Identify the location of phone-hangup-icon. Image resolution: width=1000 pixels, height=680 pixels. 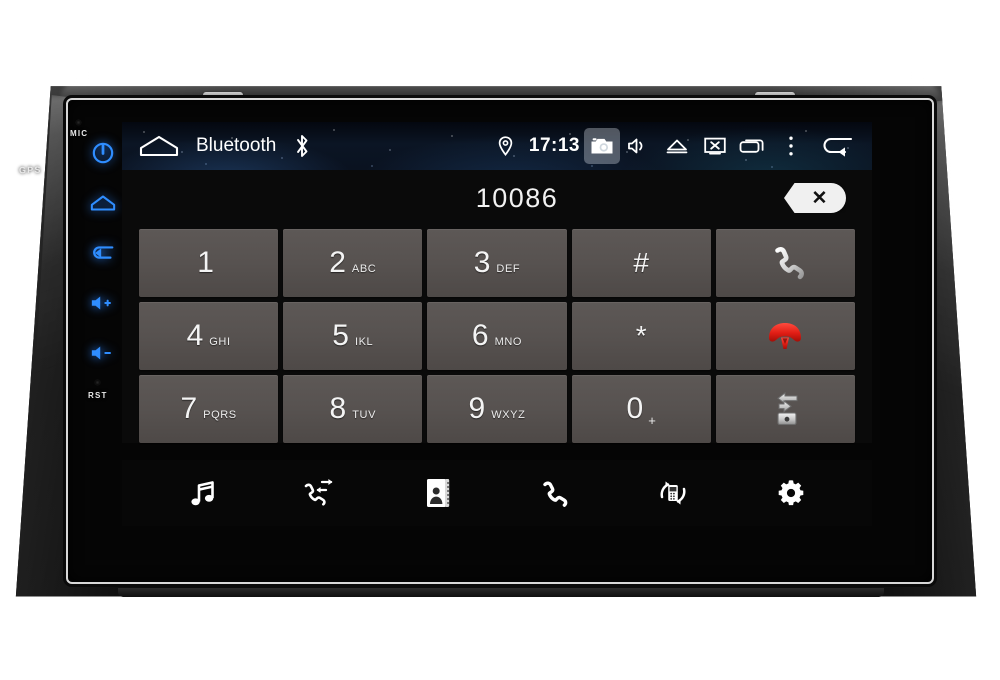
(785, 336).